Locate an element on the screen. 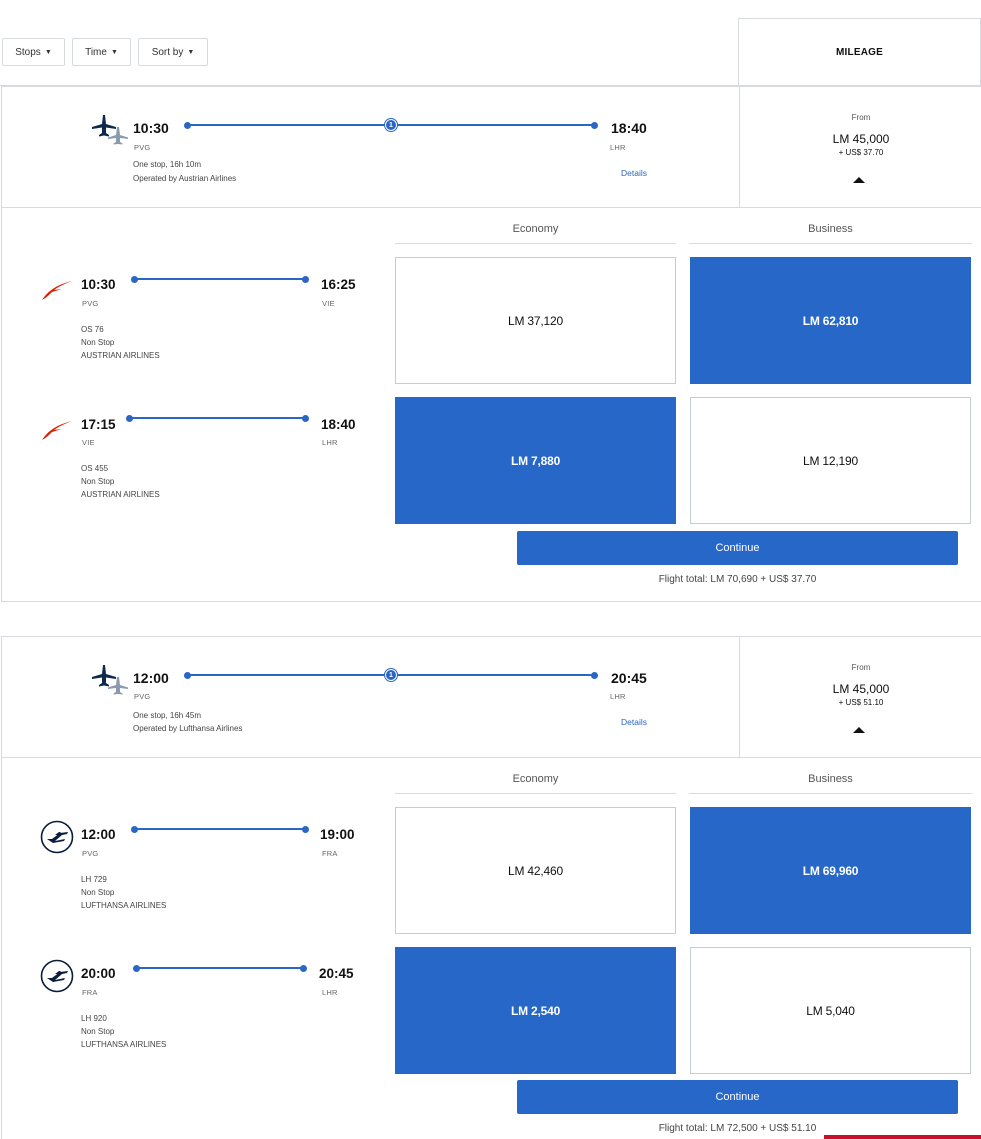  mileage-column-header: MILEAGE is located at coordinates (859, 52).